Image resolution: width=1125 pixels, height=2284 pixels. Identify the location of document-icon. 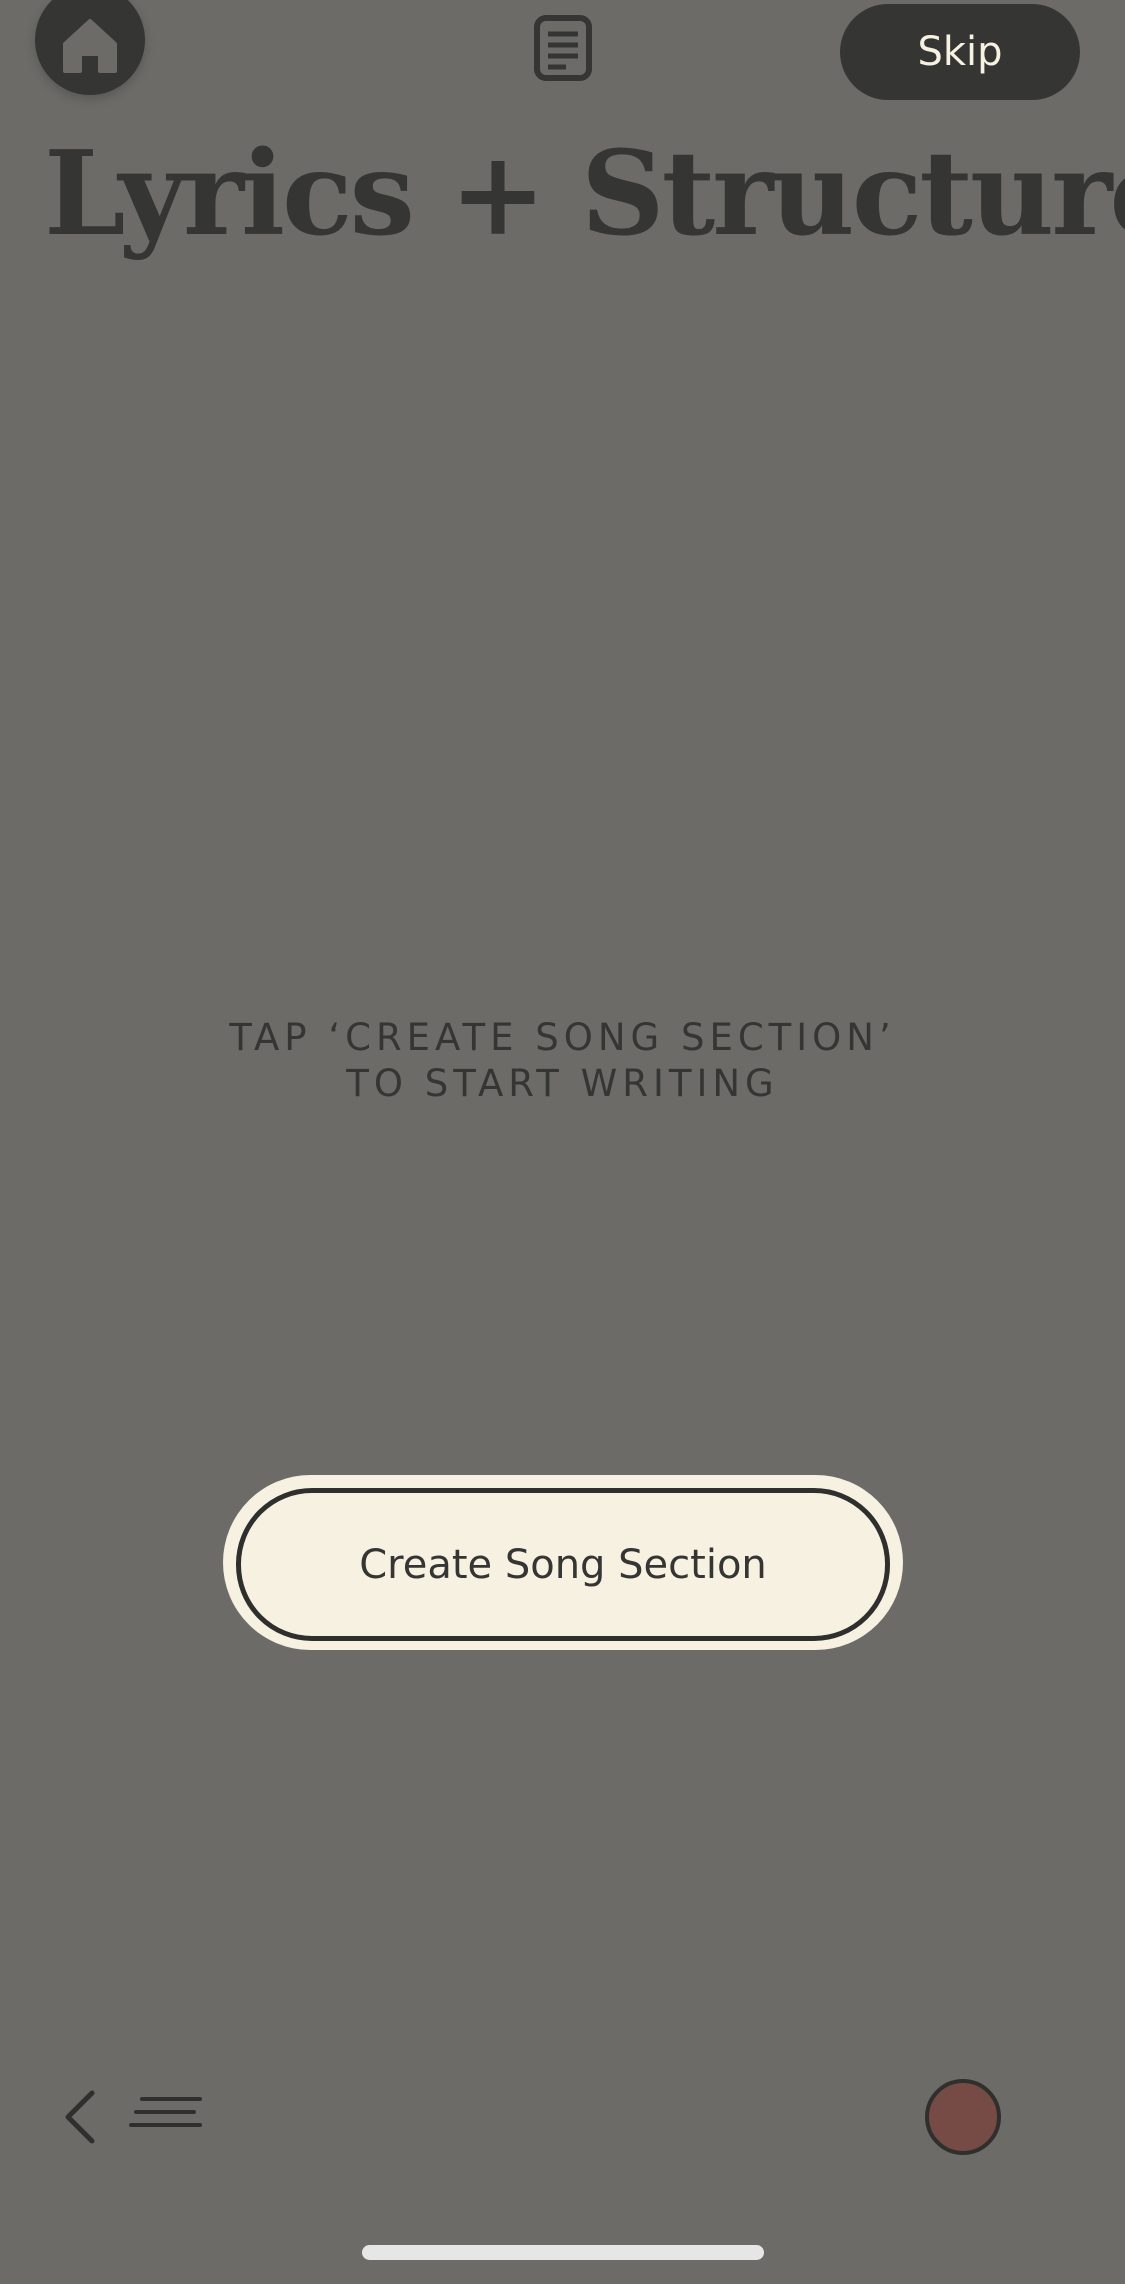
(563, 47).